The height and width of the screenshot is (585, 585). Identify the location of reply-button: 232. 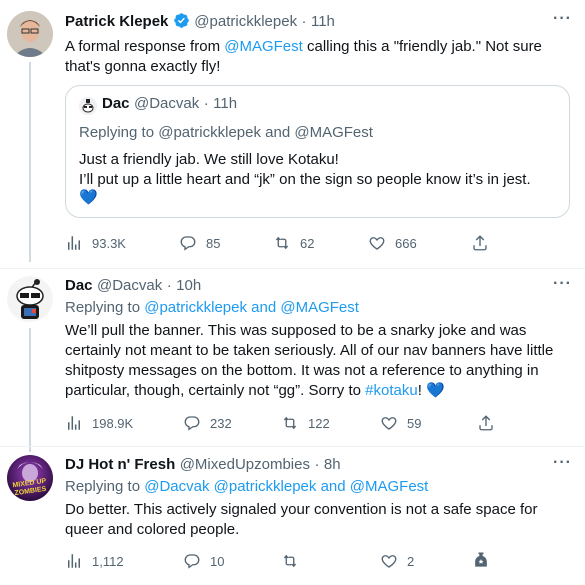
(207, 423).